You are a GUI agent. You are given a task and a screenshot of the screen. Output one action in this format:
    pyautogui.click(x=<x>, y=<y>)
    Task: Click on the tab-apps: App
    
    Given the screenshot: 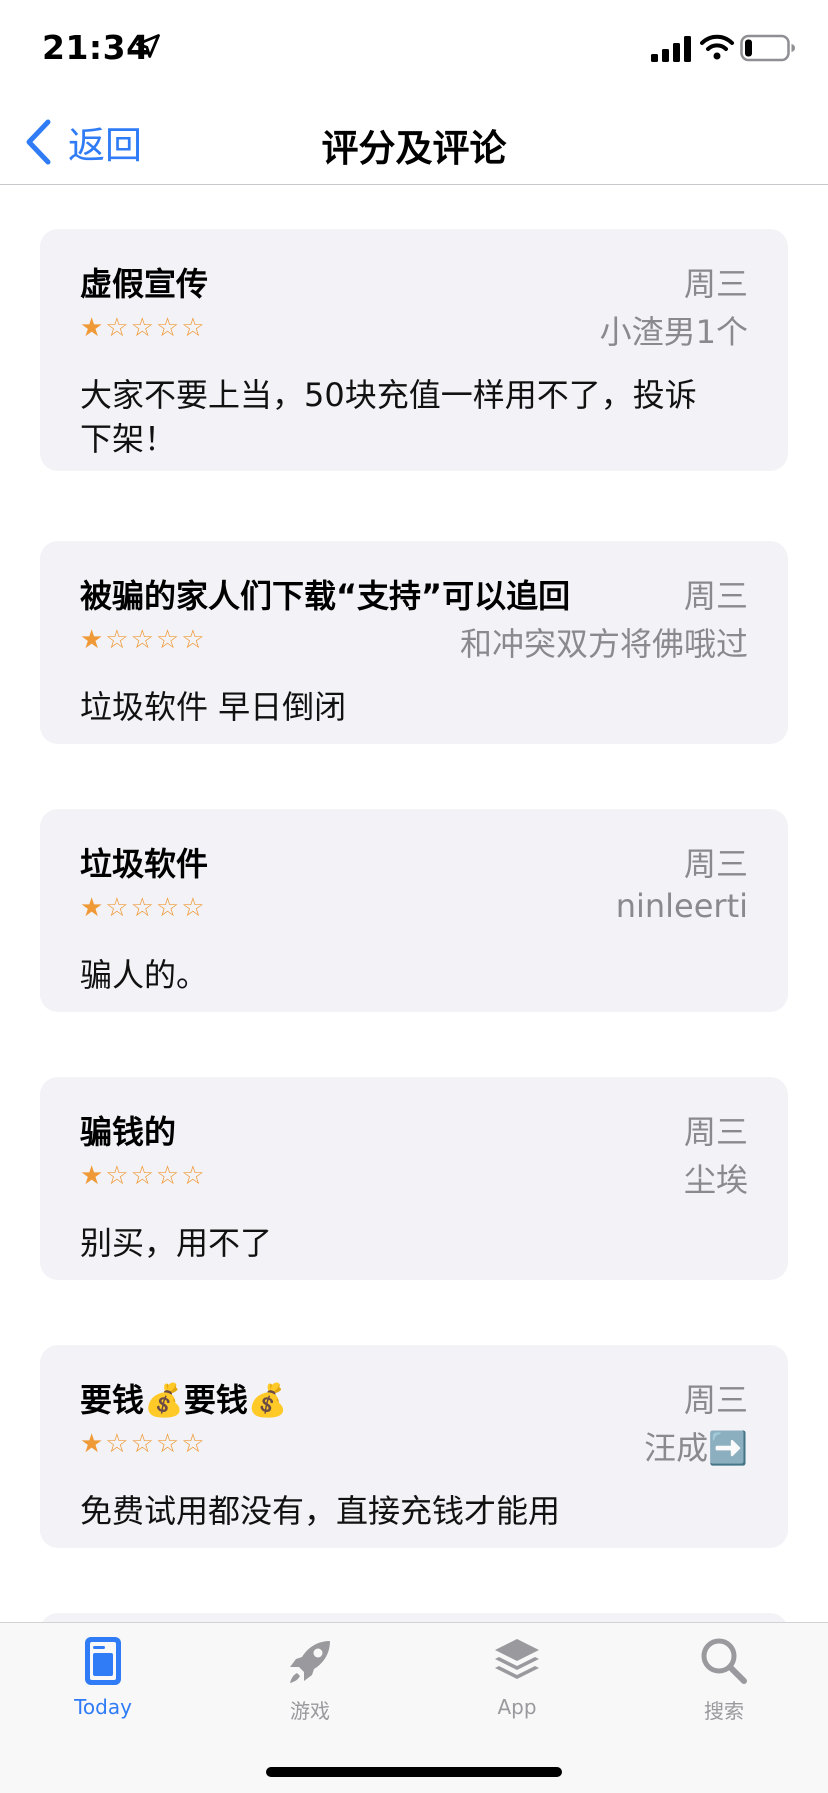 What is the action you would take?
    pyautogui.click(x=517, y=1690)
    